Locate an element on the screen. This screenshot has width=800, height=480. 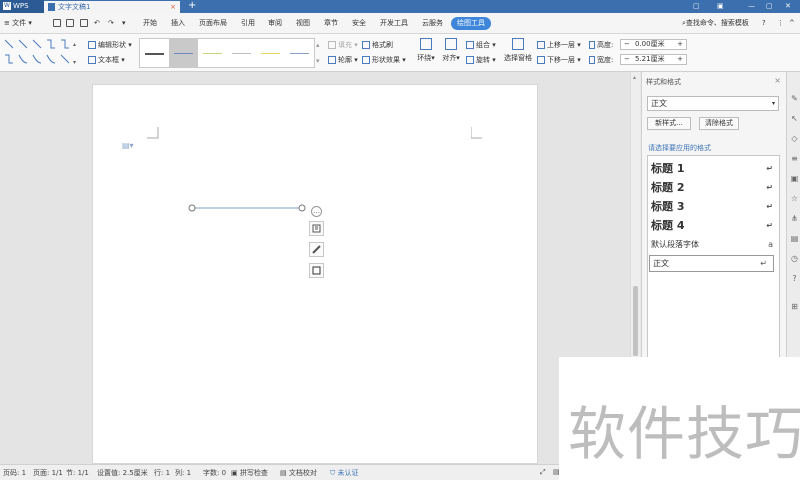
current-style-select: 正文 ▾ is located at coordinates (713, 103).